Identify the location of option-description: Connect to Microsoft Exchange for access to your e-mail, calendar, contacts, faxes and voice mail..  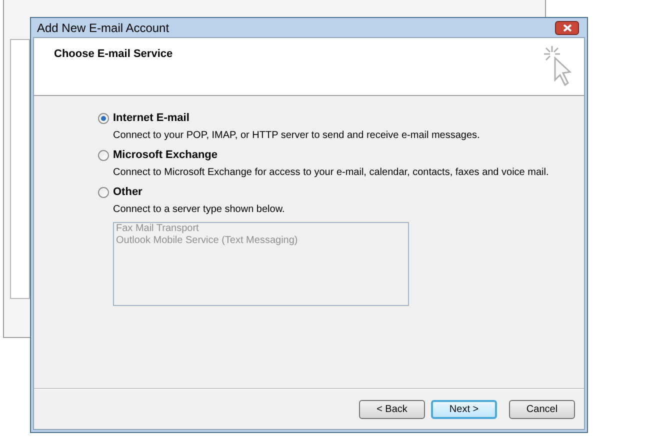
(331, 172).